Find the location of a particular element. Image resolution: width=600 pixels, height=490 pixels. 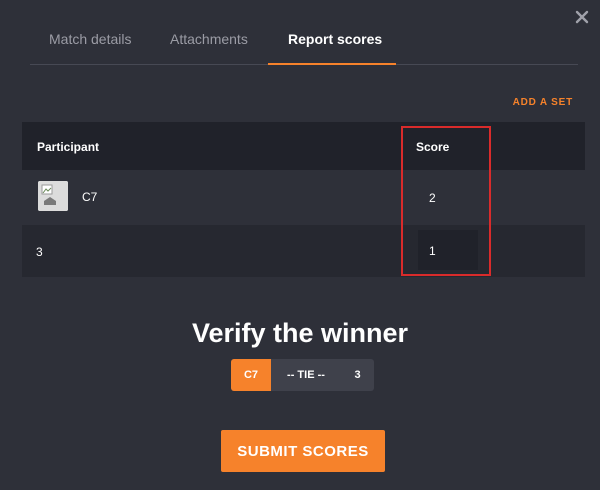

submit-scores-button: SUBMIT SCORES is located at coordinates (303, 451).